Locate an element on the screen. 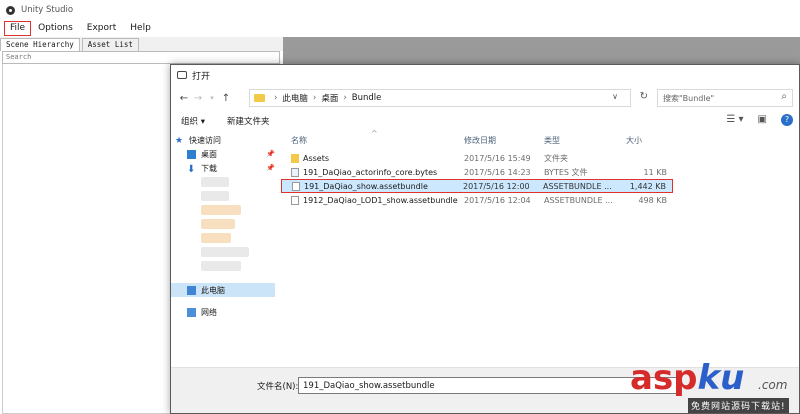 This screenshot has height=414, width=800. file-size: 1,442 KB is located at coordinates (647, 186).